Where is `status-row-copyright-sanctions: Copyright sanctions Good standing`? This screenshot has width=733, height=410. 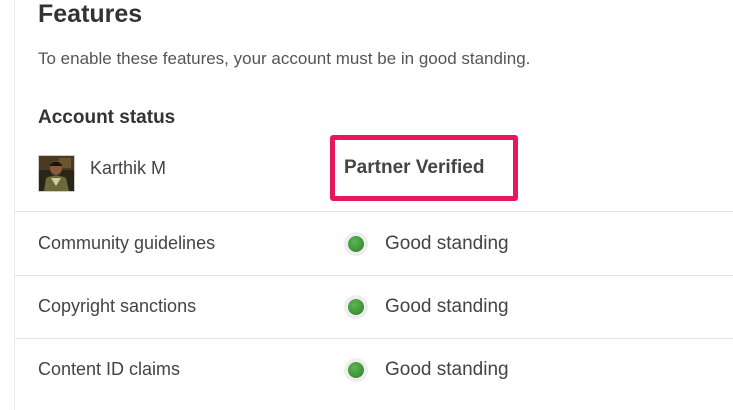 status-row-copyright-sanctions: Copyright sanctions Good standing is located at coordinates (385, 314).